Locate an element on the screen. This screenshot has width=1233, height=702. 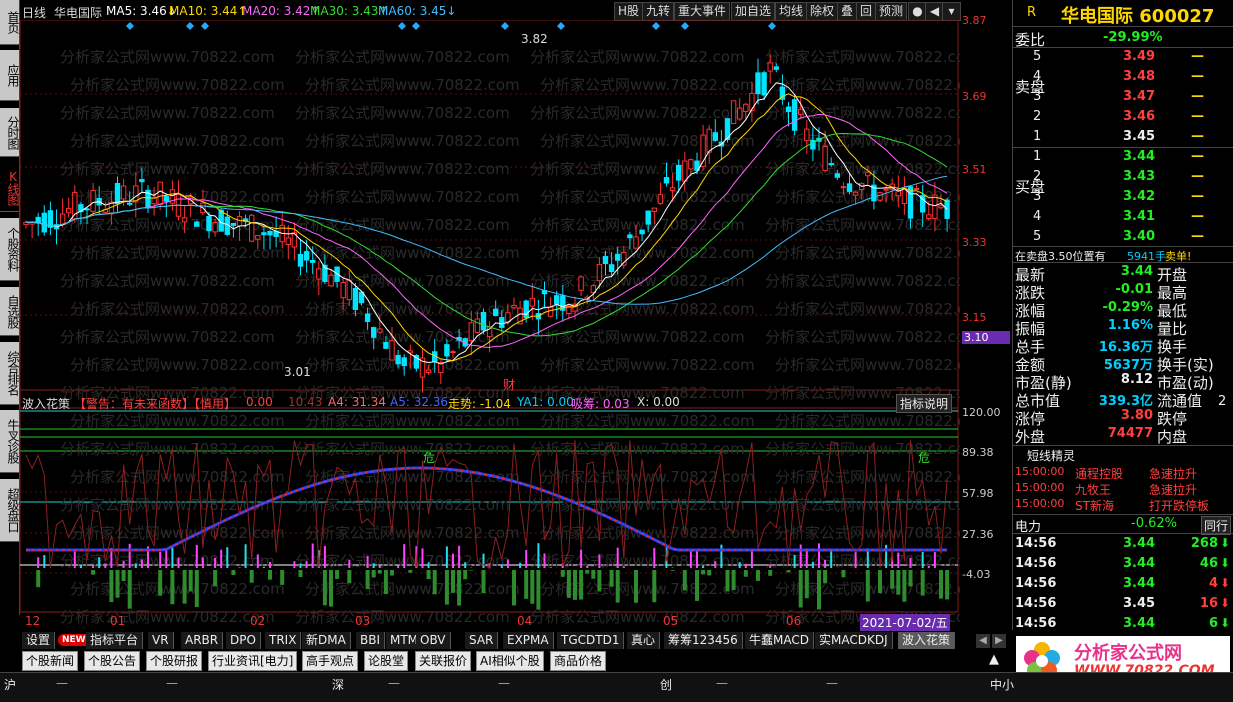
buy-level: 5 is located at coordinates (1037, 236).